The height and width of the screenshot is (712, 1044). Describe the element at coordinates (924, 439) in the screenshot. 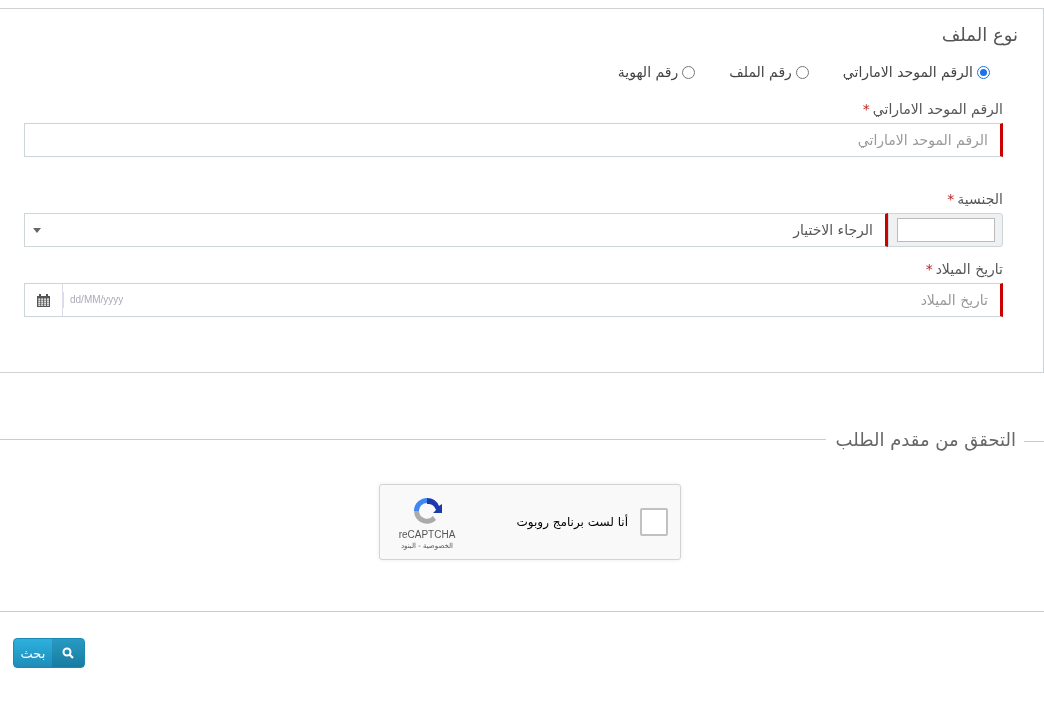

I see `section-legend: التحقق من مقدم الطلب` at that location.